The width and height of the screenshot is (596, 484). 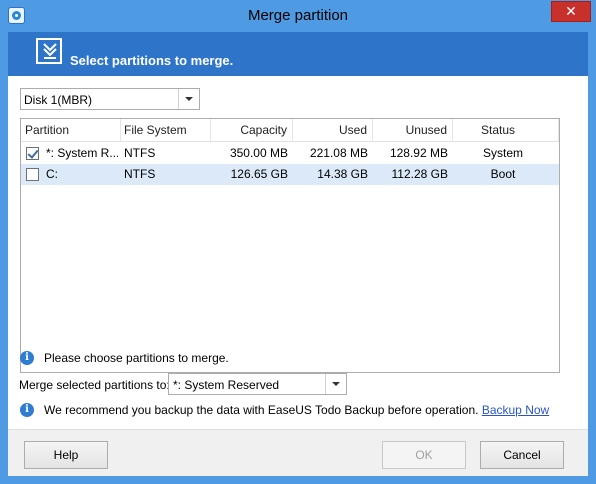 What do you see at coordinates (419, 174) in the screenshot?
I see `cell-unused: 112.28 GB` at bounding box center [419, 174].